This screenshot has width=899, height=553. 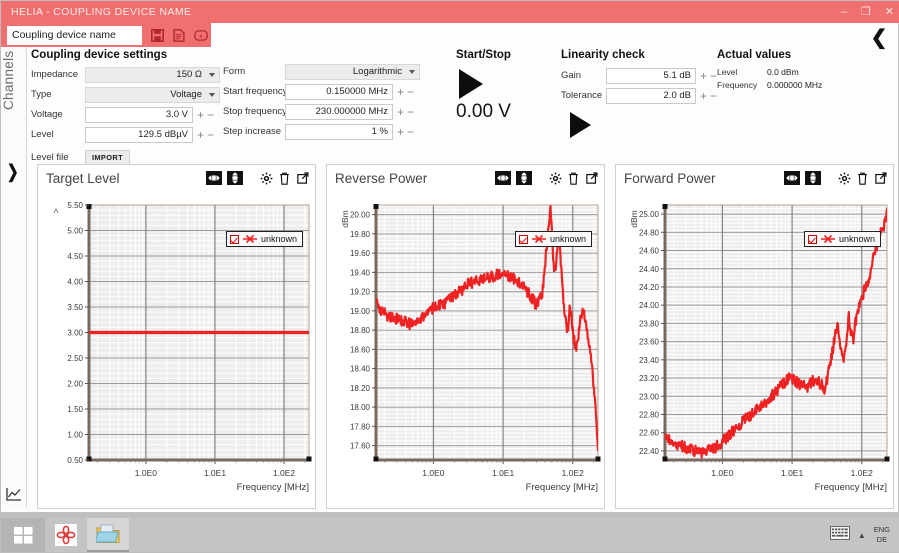 What do you see at coordinates (108, 535) in the screenshot?
I see `taskbar-item-file-explorer` at bounding box center [108, 535].